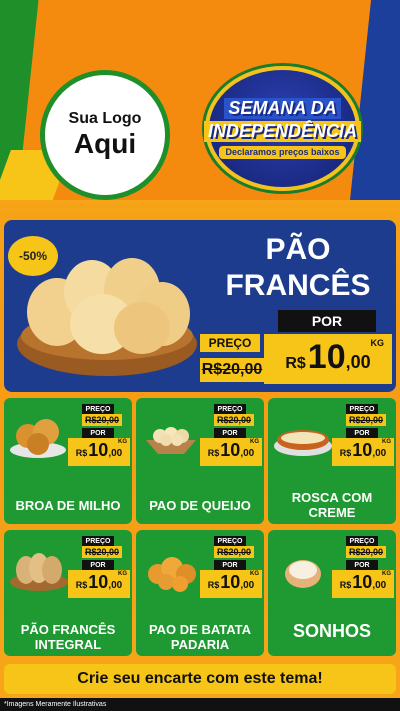 The image size is (400, 711). Describe the element at coordinates (200, 704) in the screenshot. I see `footer-disclaimer: *Imagens Meramente Ilustrativas` at that location.